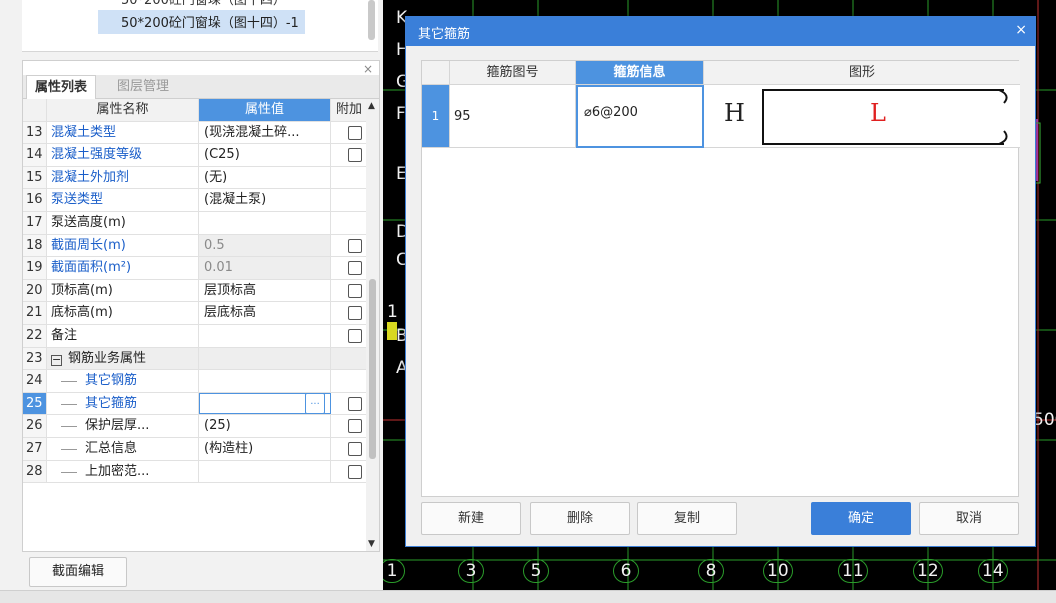 This screenshot has height=603, width=1056. I want to click on stirrup-info-cell: ⌀6@200, so click(640, 116).